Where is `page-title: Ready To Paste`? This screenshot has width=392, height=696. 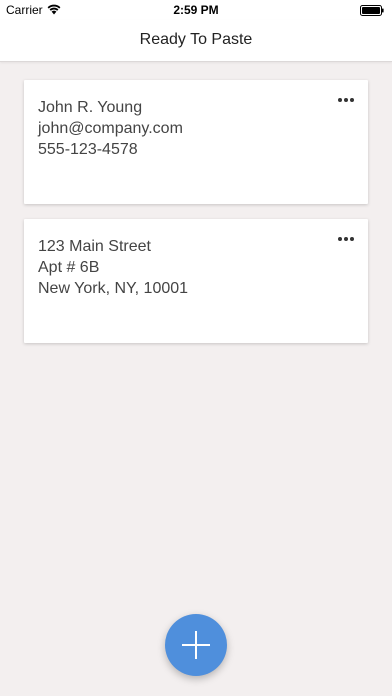
page-title: Ready To Paste is located at coordinates (196, 39).